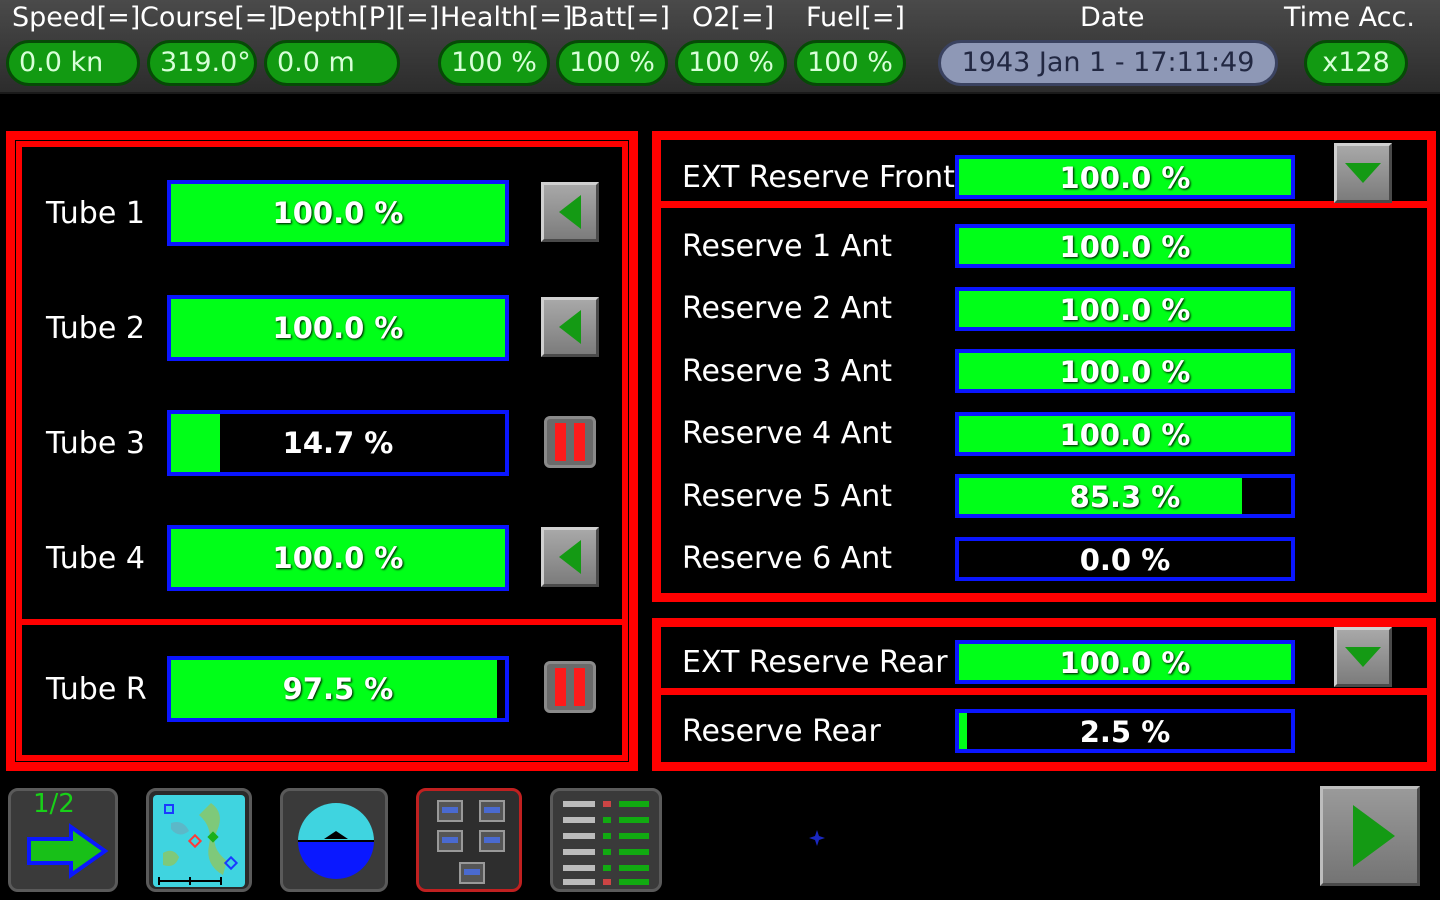 The height and width of the screenshot is (900, 1440). I want to click on tube-1-bar: 100.0 %, so click(338, 213).